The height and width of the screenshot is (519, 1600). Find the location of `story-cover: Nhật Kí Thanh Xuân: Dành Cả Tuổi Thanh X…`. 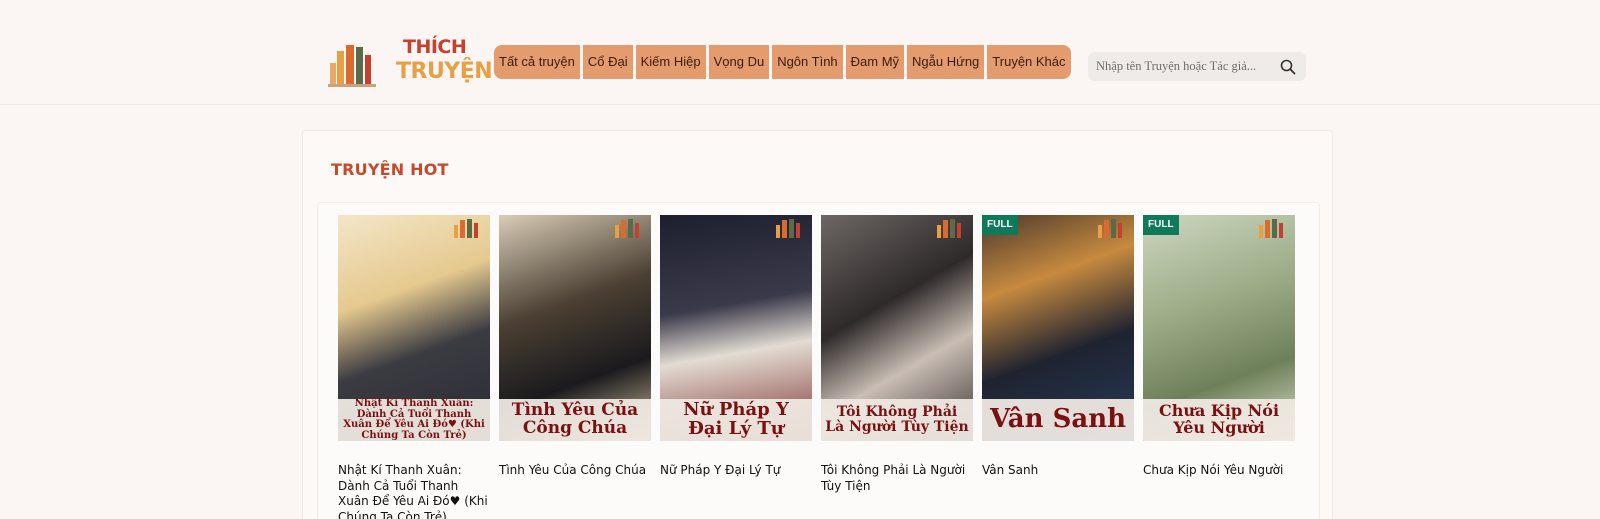

story-cover: Nhật Kí Thanh Xuân: Dành Cả Tuổi Thanh X… is located at coordinates (414, 328).